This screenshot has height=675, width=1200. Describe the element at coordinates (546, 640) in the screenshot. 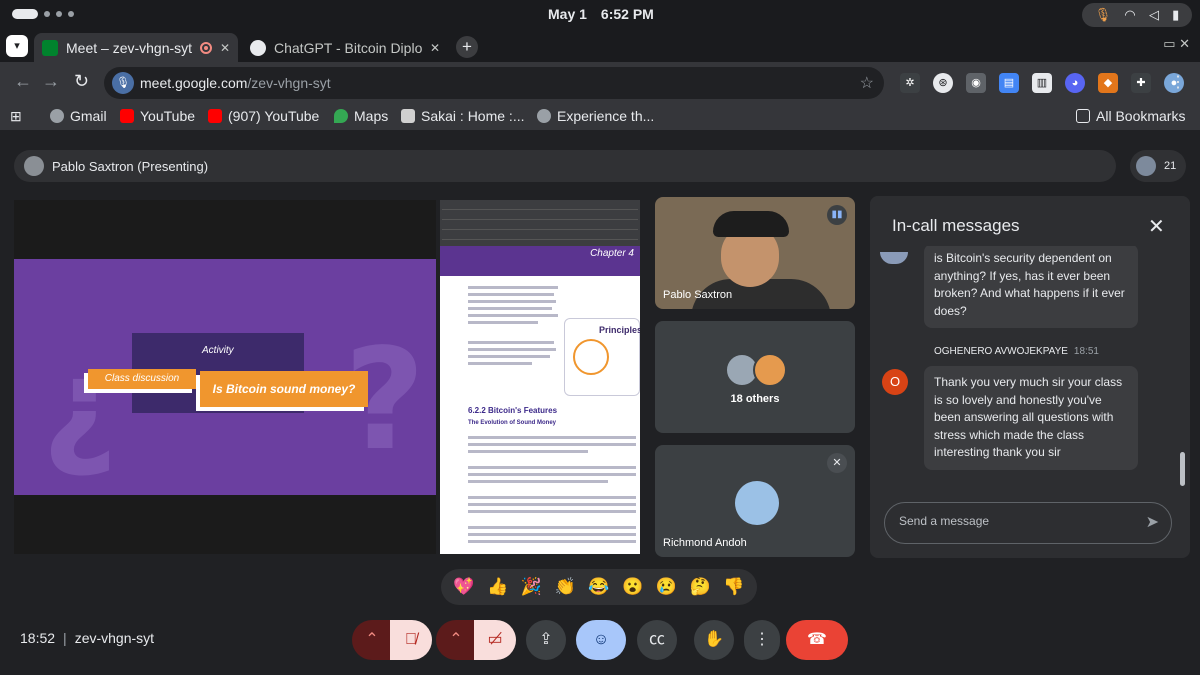

I see `present-screen-button: ⇪` at that location.